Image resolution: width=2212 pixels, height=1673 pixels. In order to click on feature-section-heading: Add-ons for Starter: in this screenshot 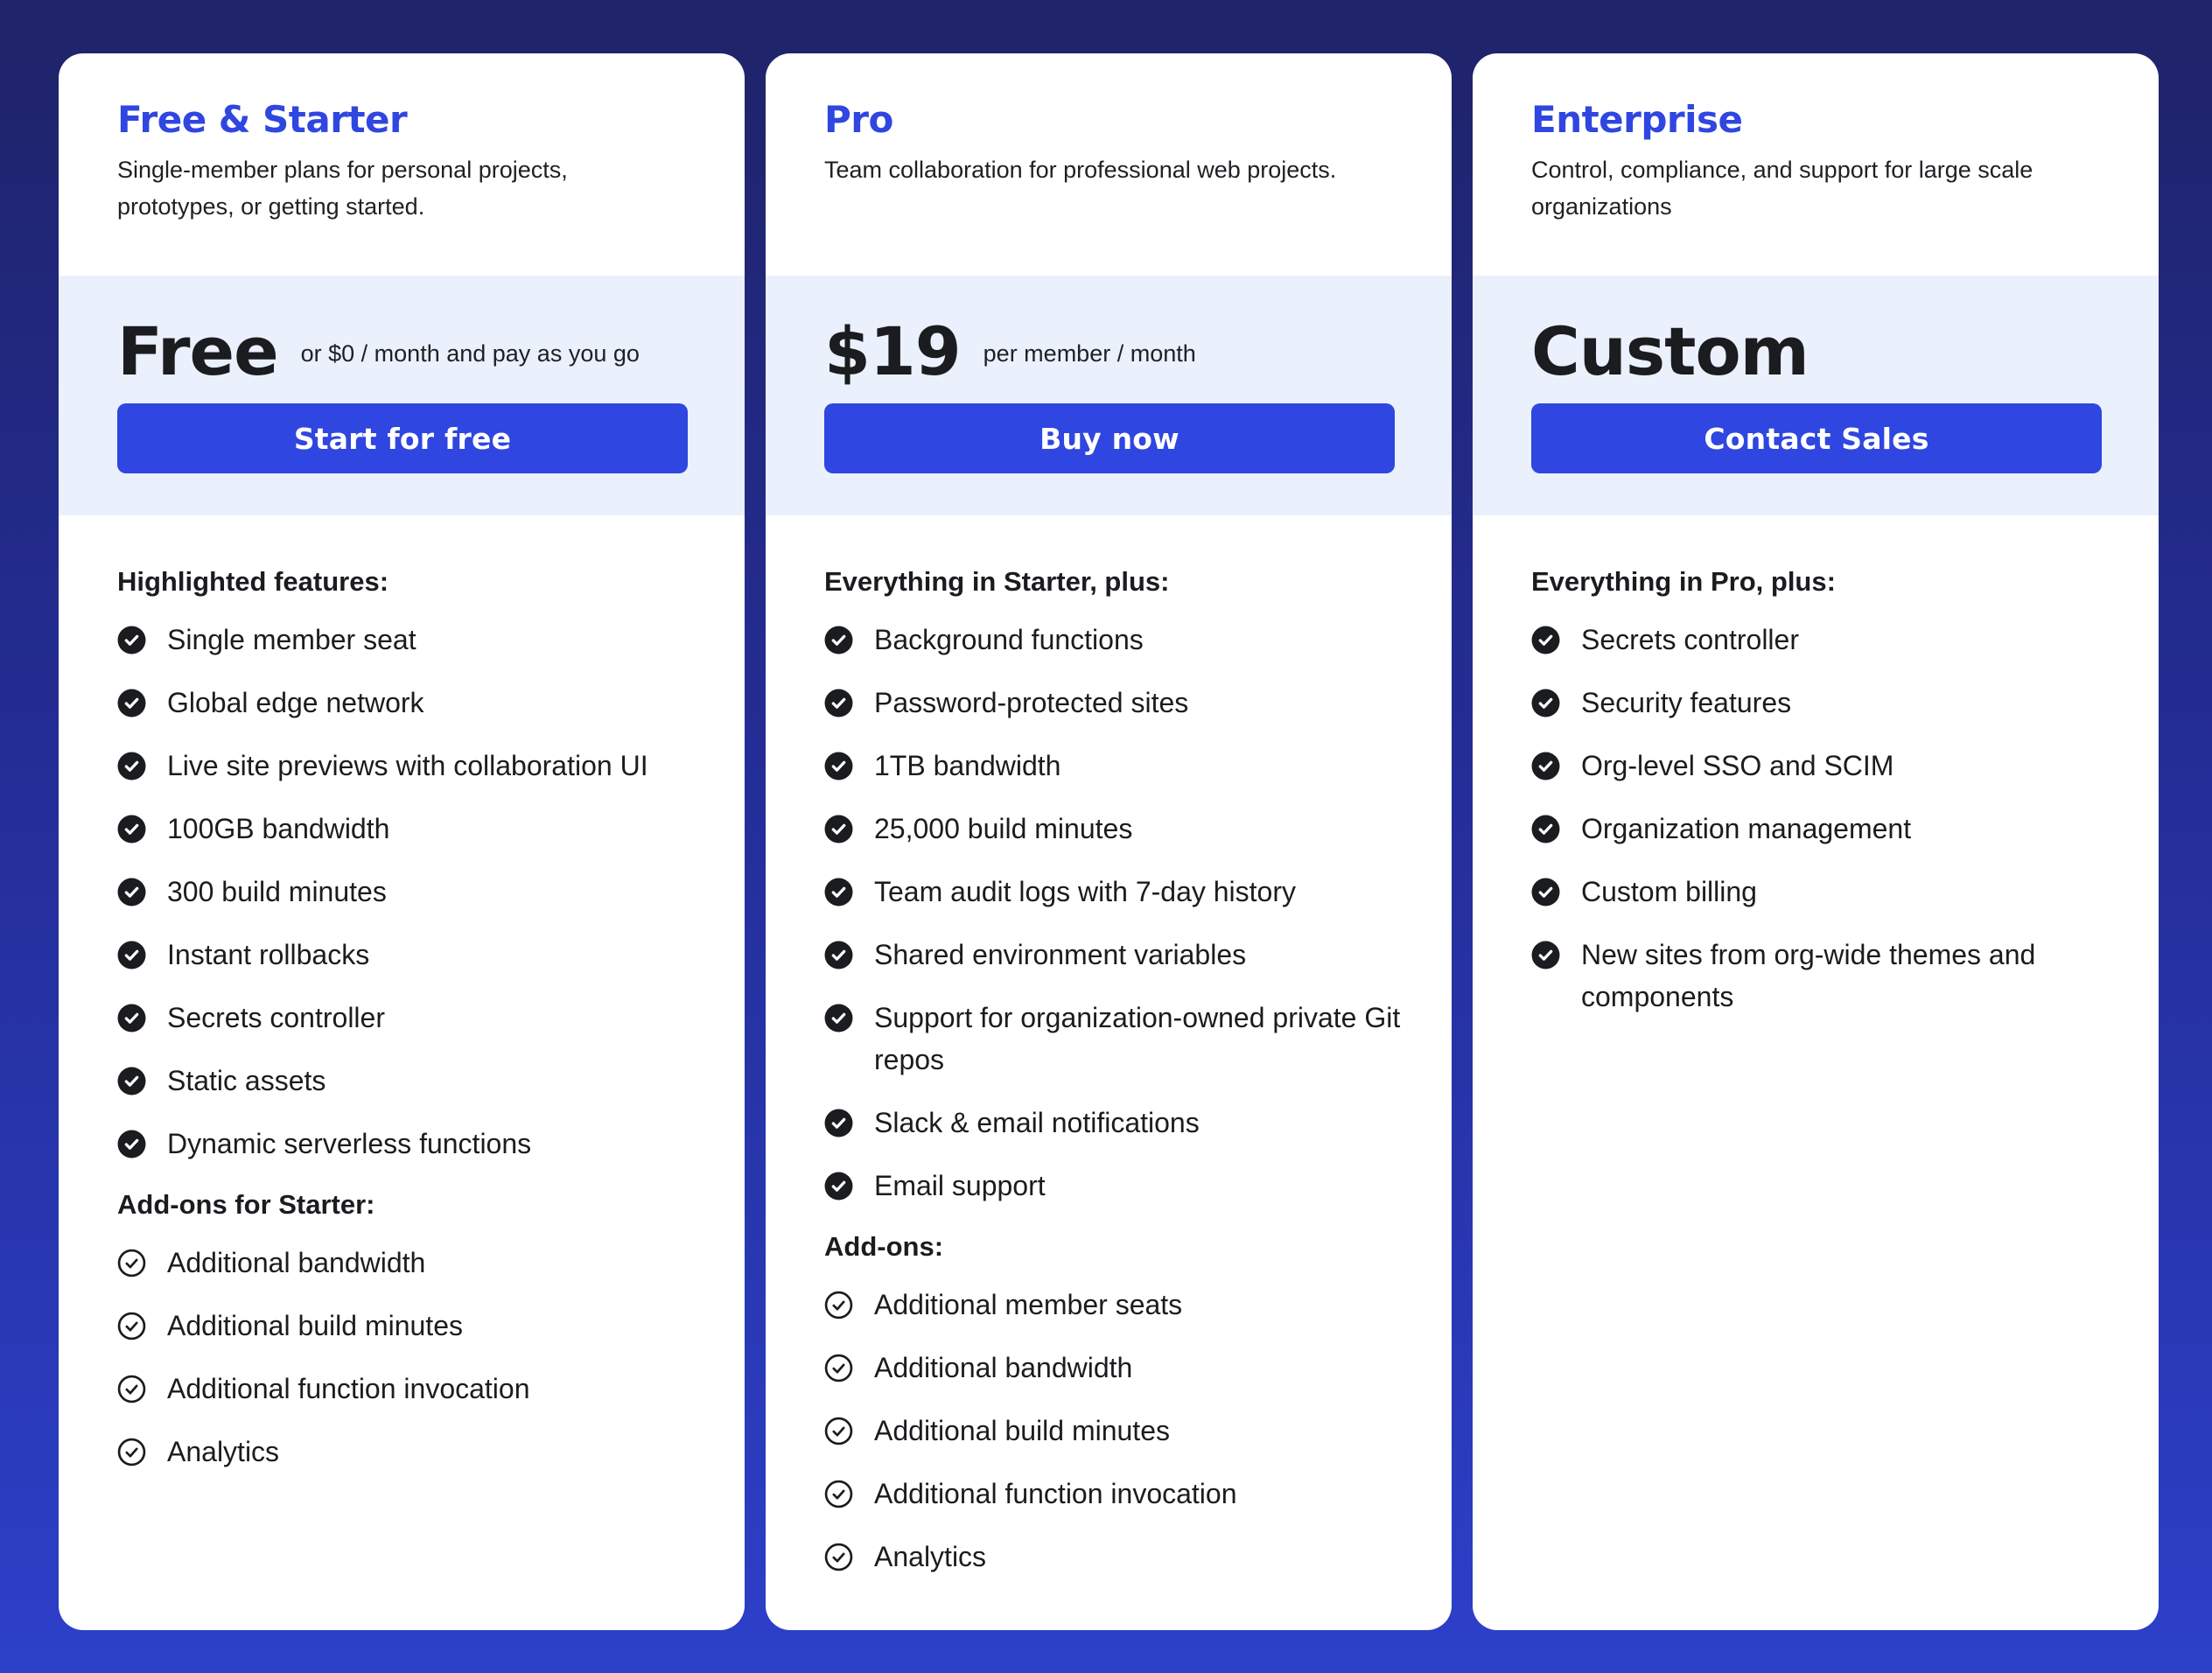, I will do `click(246, 1204)`.